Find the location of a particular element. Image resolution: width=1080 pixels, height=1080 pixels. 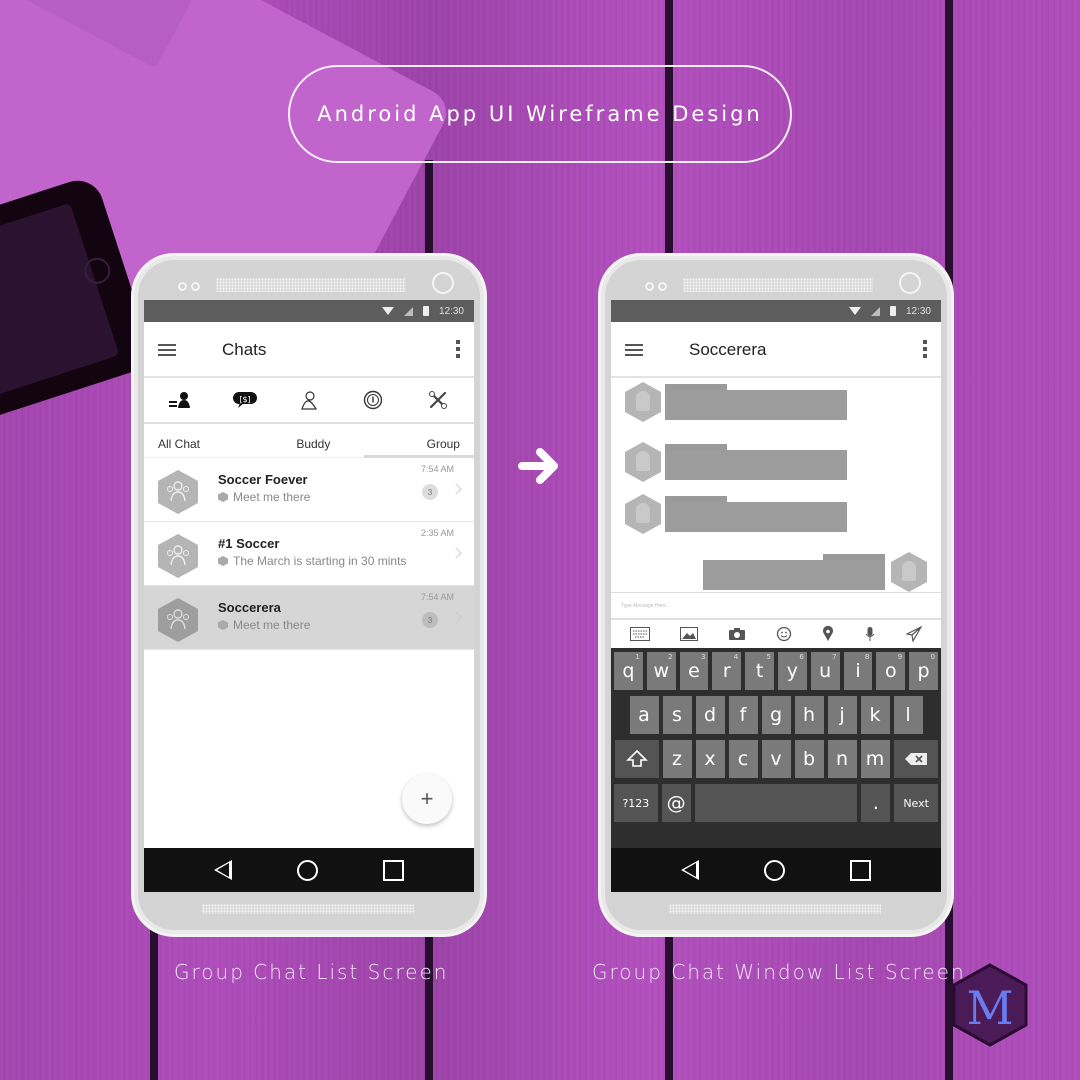

chat-name: #1 Soccer is located at coordinates (249, 543).